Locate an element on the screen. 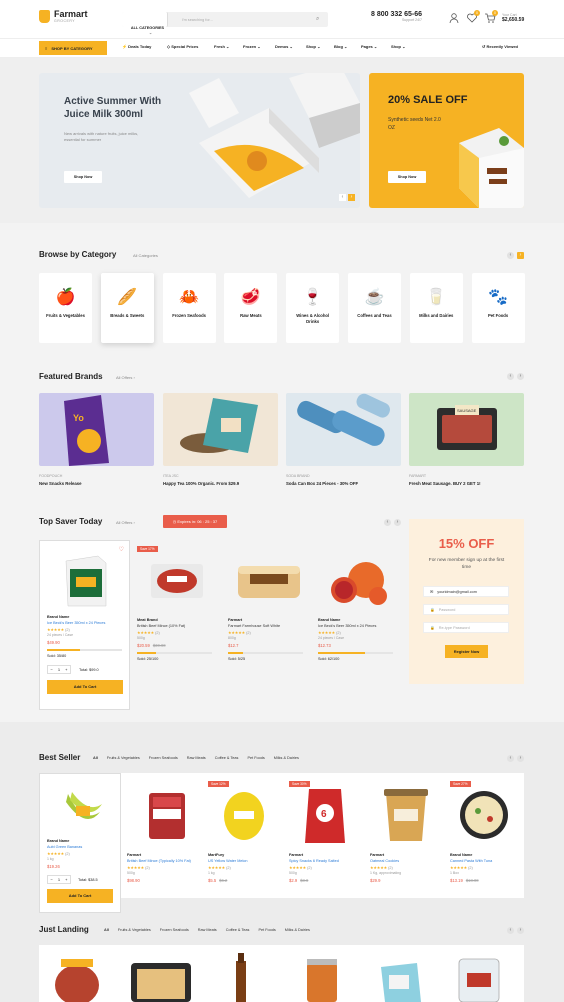 The image size is (564, 1002). retype-password-field: 🔒 Re-type Password is located at coordinates (466, 627).